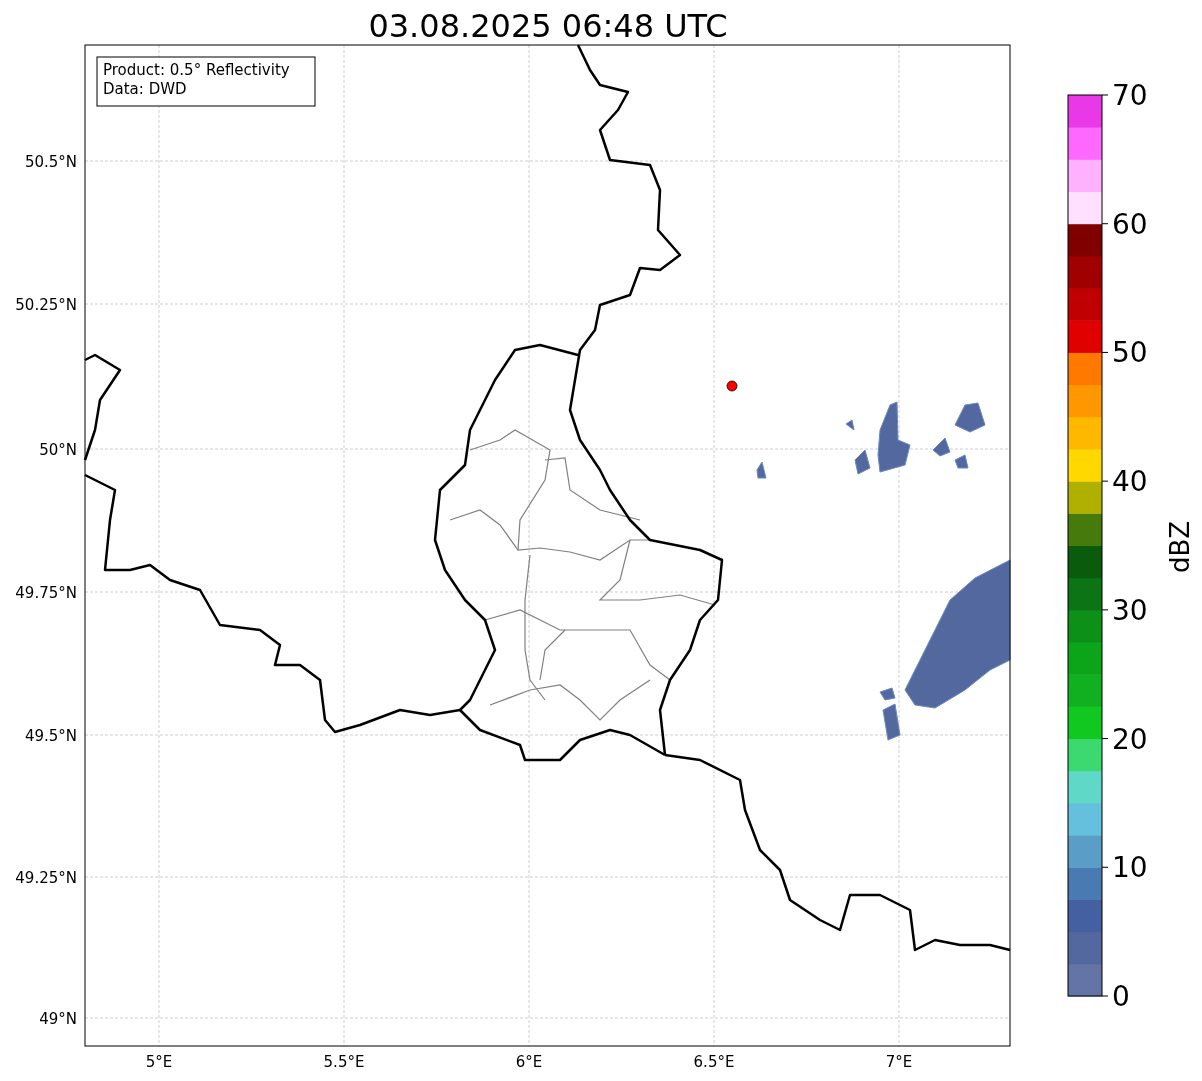  I want to click on colorbar-tick-label: 60, so click(1130, 224).